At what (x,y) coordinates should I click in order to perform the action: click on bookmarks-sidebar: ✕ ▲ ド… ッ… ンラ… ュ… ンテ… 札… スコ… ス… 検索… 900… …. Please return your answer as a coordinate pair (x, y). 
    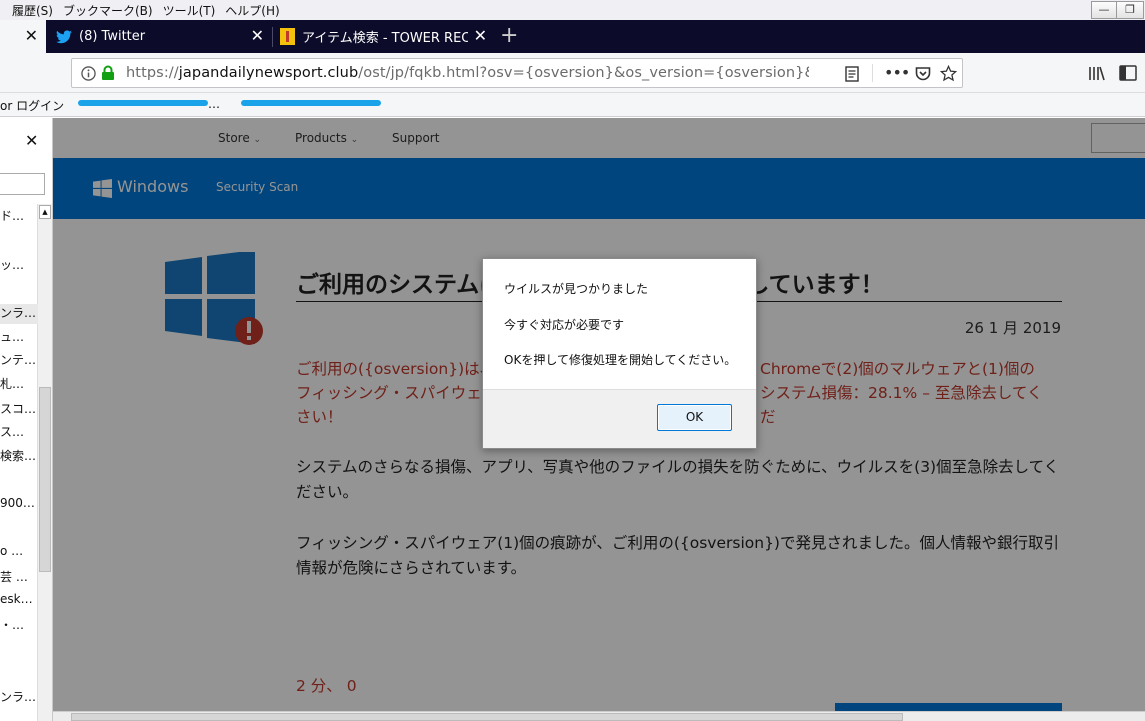
    Looking at the image, I should click on (26, 419).